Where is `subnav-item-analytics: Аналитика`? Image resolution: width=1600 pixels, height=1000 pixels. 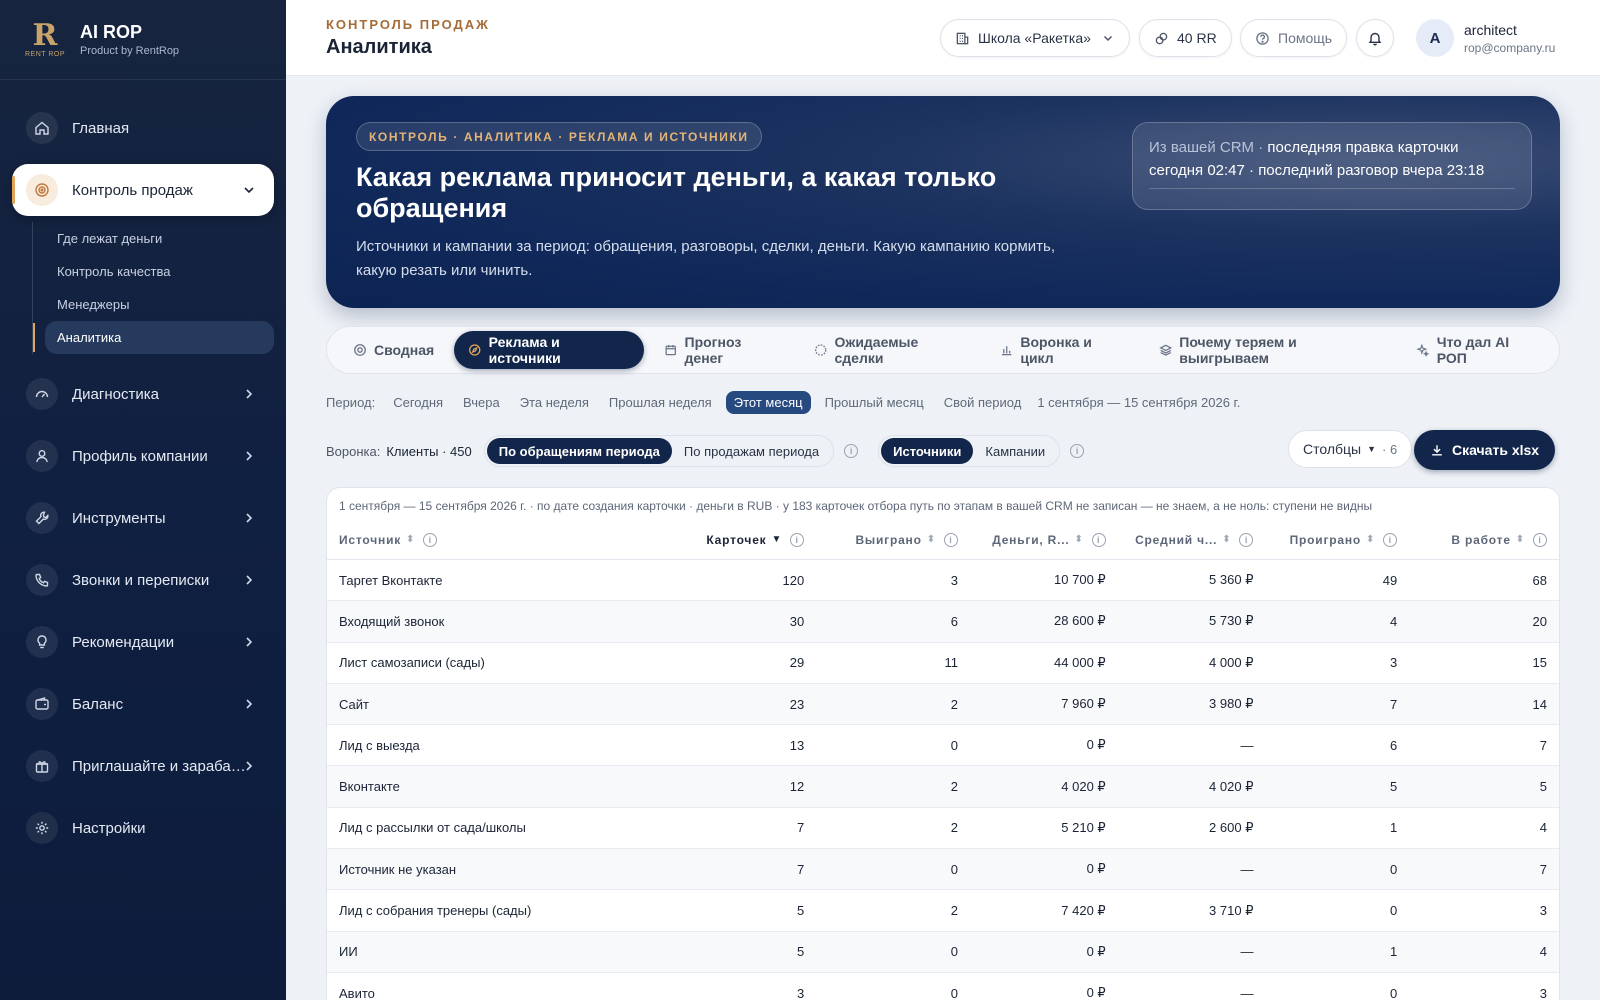
subnav-item-analytics: Аналитика is located at coordinates (153, 337).